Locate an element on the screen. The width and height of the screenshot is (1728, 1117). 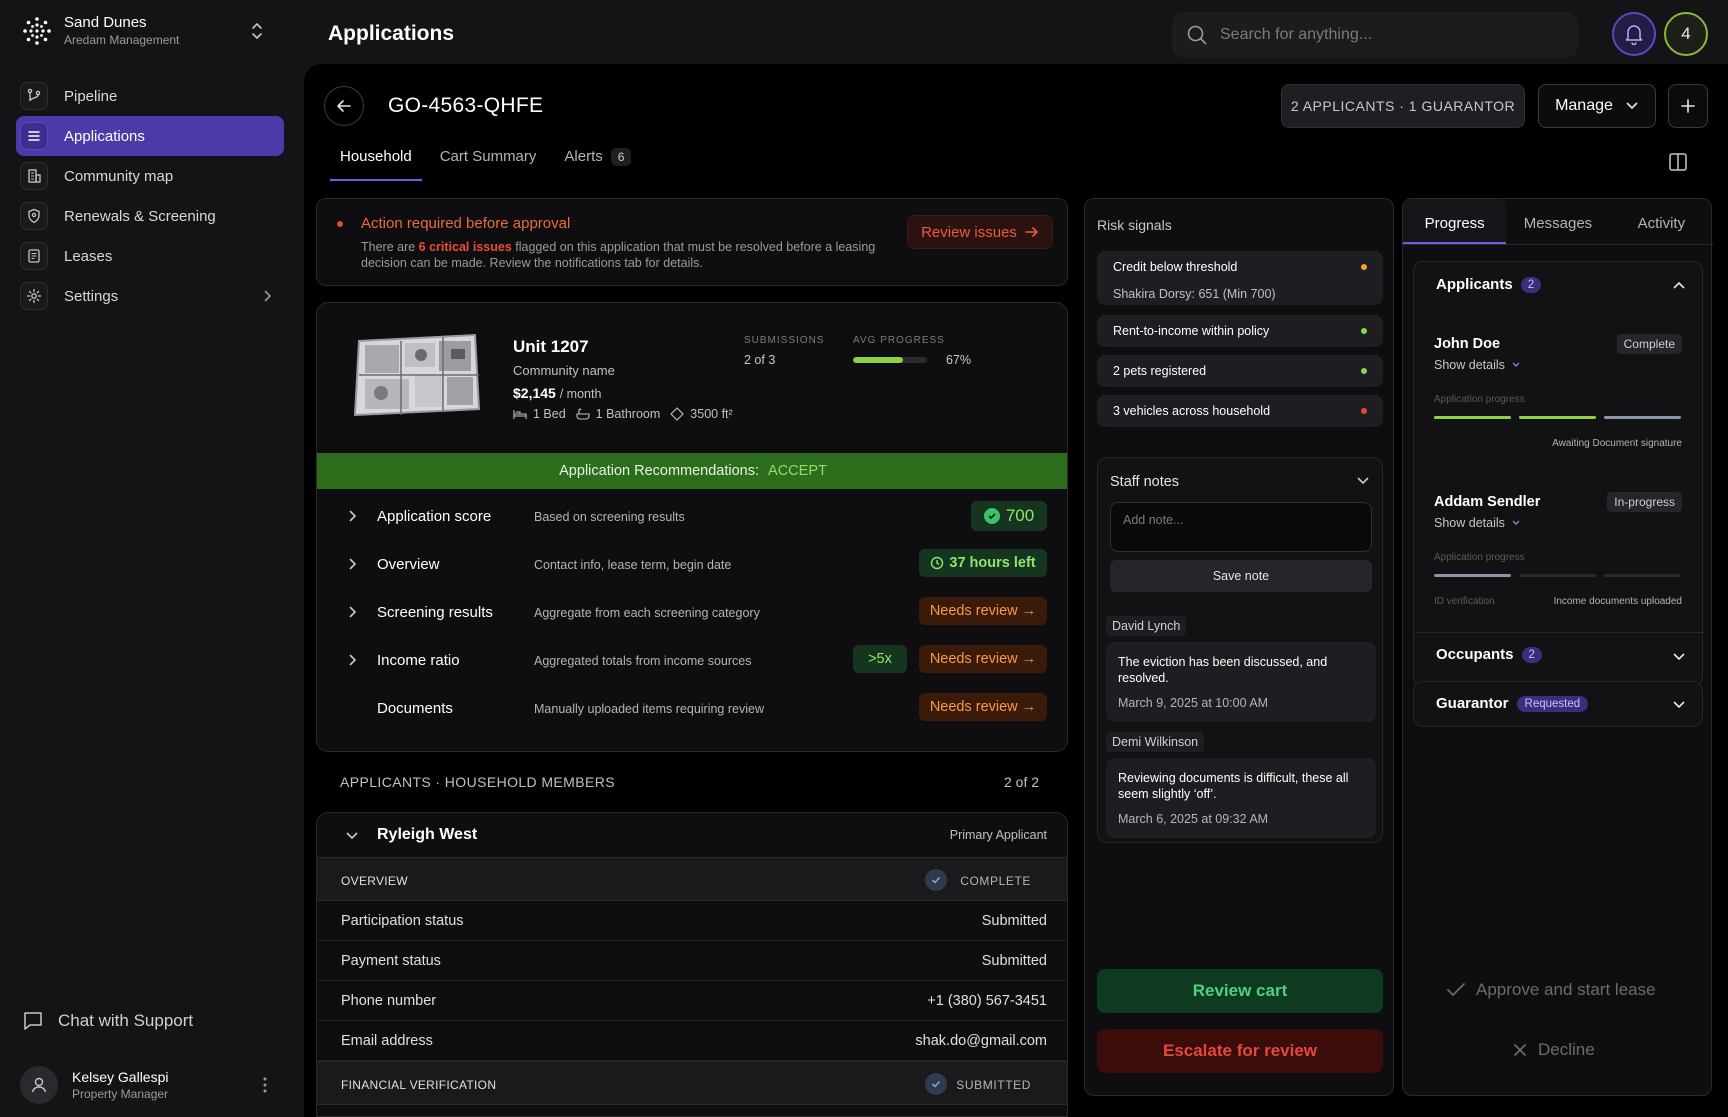
note-author: David Lynch is located at coordinates (1146, 626).